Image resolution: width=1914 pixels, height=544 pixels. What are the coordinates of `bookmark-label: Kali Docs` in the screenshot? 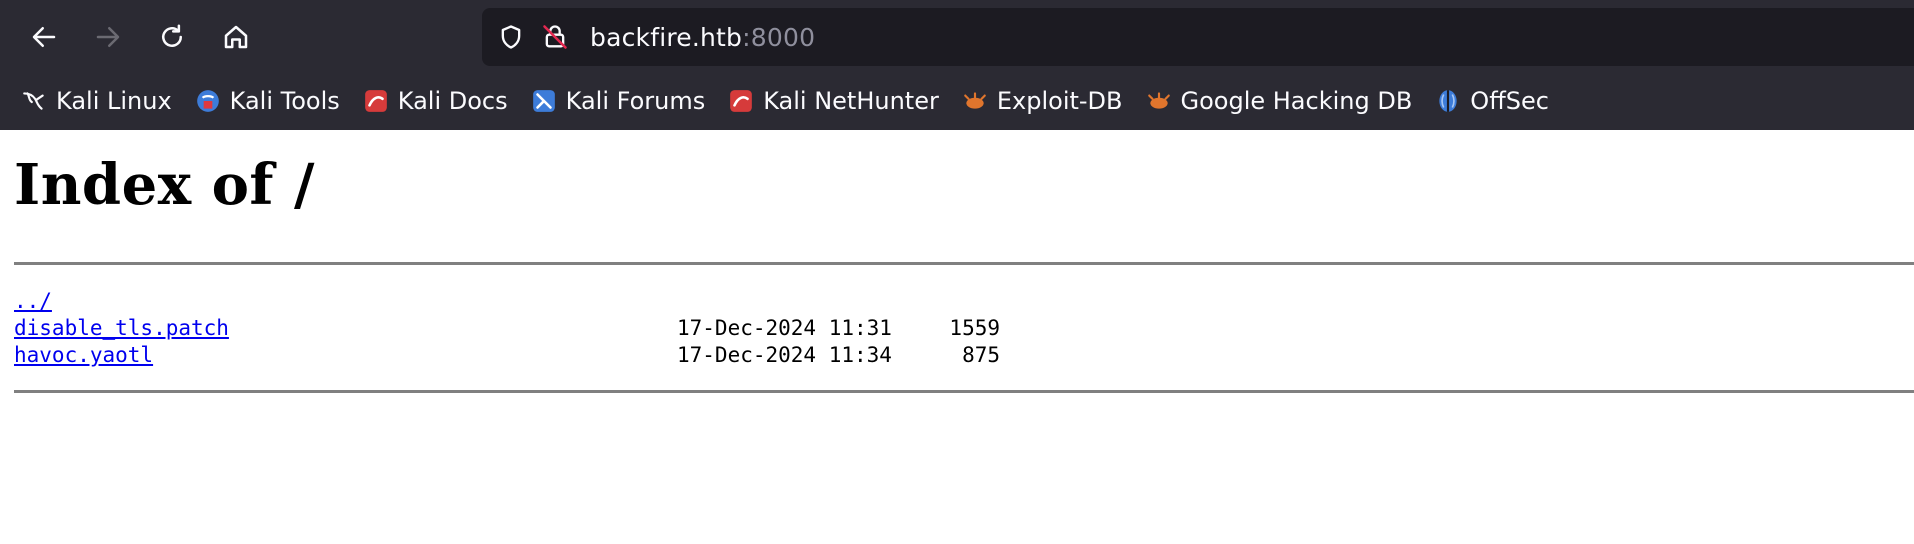 It's located at (452, 101).